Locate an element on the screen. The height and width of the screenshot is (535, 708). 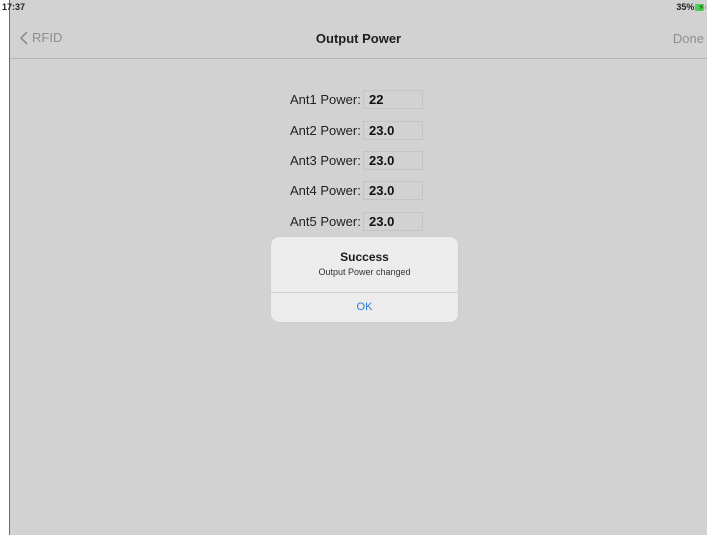
window-frame-edge is located at coordinates (9, 267).